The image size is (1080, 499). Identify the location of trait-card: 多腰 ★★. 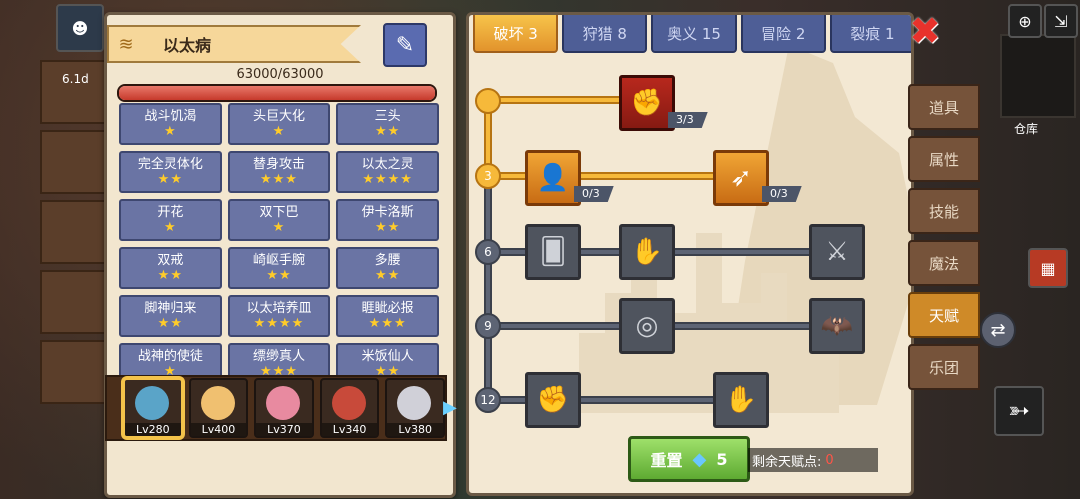
(387, 268).